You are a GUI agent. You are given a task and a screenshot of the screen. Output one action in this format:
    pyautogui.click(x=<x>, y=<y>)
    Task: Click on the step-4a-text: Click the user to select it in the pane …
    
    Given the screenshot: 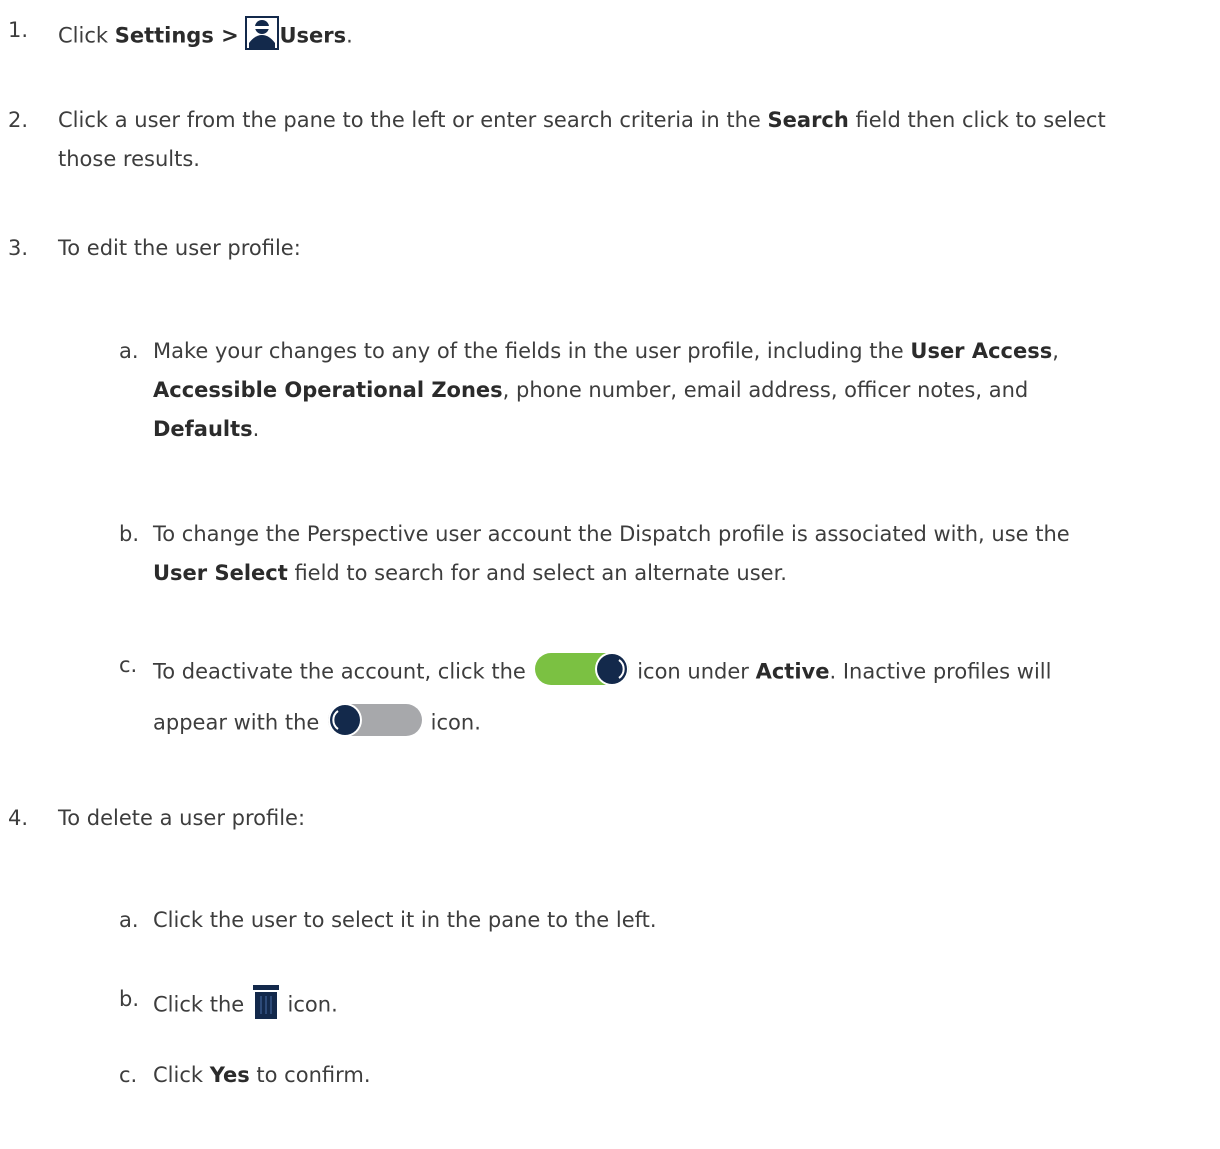 What is the action you would take?
    pyautogui.click(x=405, y=920)
    